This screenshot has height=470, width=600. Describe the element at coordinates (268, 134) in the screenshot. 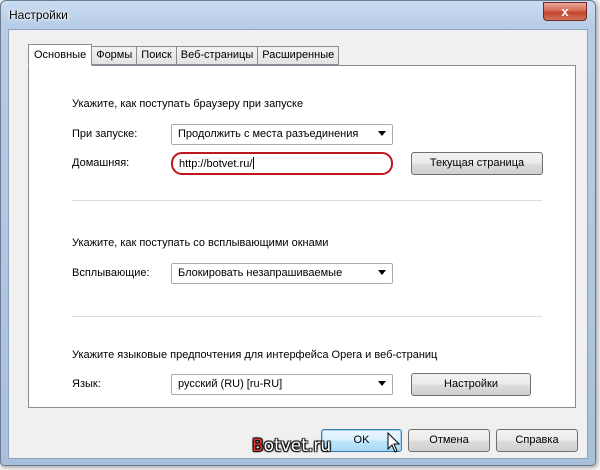

I see `on-start-value: Продолжить с места разъединения` at that location.